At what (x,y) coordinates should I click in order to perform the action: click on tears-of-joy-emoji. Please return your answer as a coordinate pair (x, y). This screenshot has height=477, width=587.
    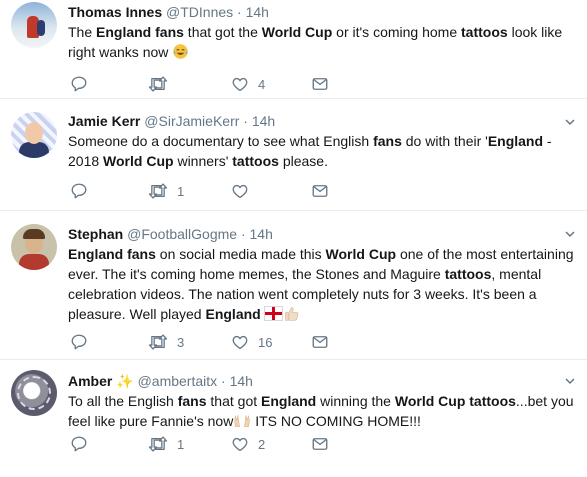
    Looking at the image, I should click on (180, 54).